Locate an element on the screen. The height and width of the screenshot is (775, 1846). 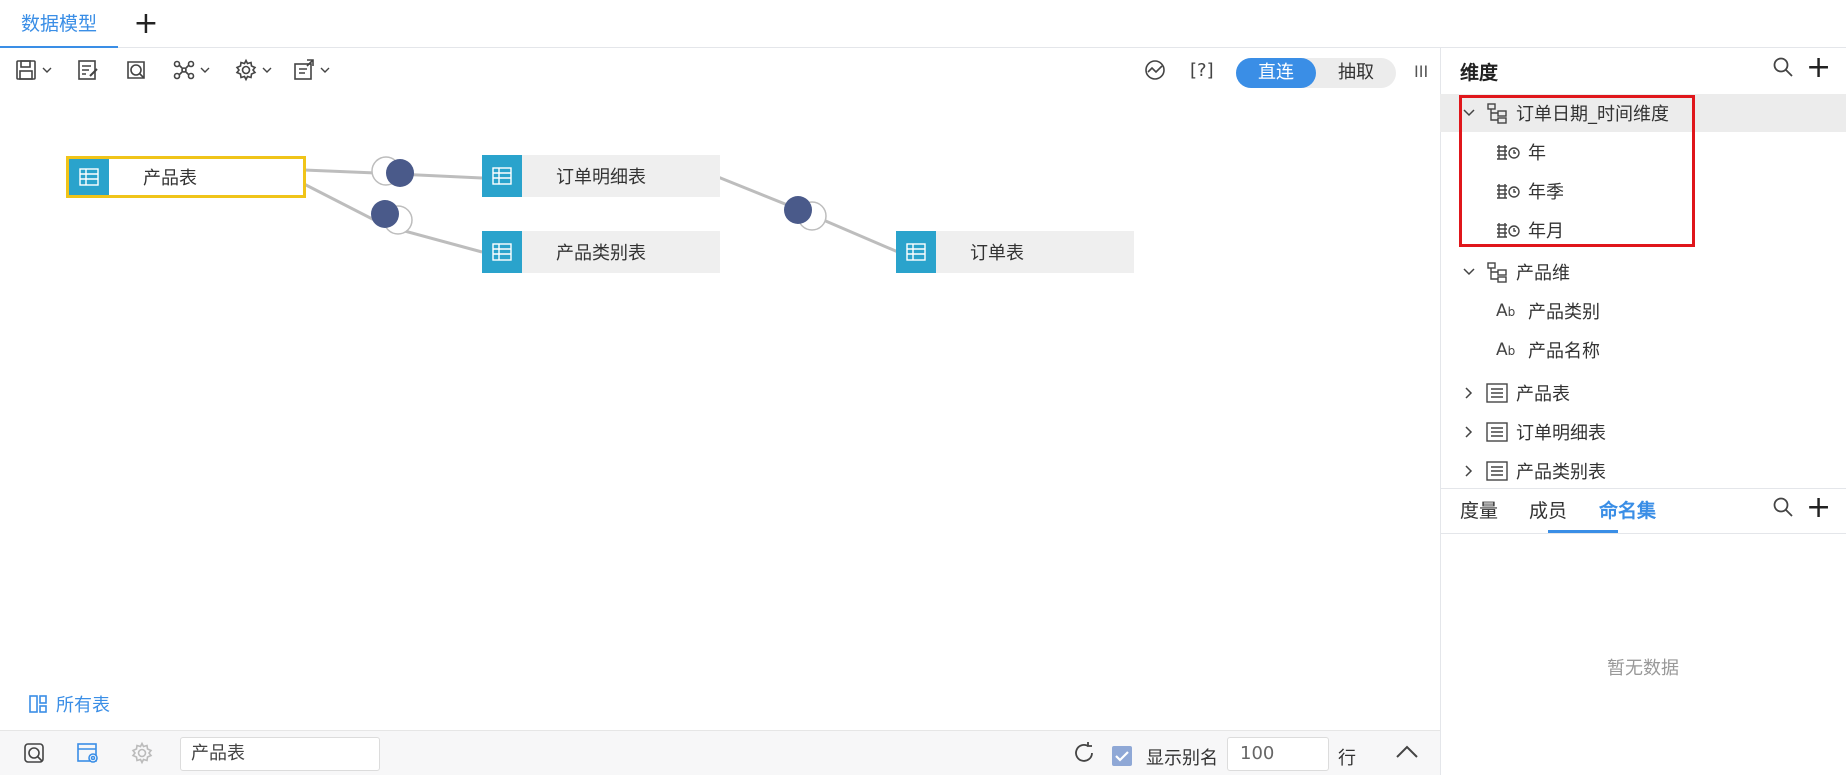
table-node-label: 产品表 is located at coordinates (170, 178).